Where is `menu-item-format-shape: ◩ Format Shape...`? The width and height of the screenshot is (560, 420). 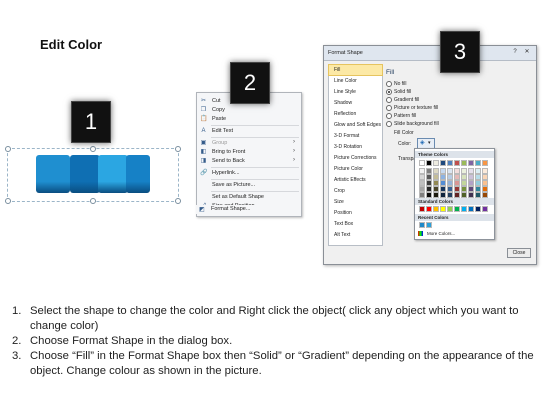 menu-item-format-shape: ◩ Format Shape... is located at coordinates (248, 209).